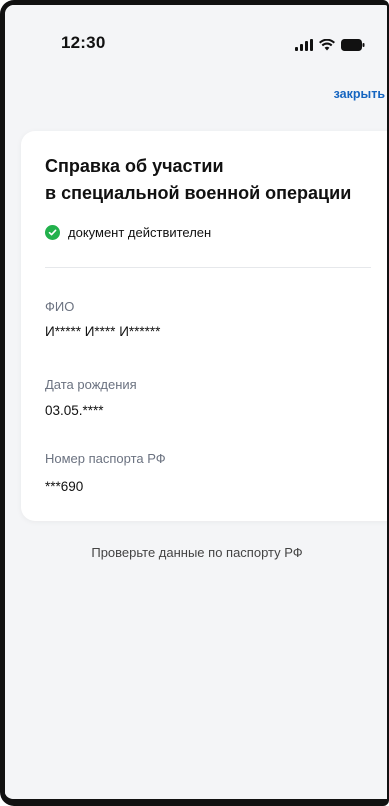 Image resolution: width=389 pixels, height=806 pixels. I want to click on birth-date-value: 03.05.****, so click(74, 410).